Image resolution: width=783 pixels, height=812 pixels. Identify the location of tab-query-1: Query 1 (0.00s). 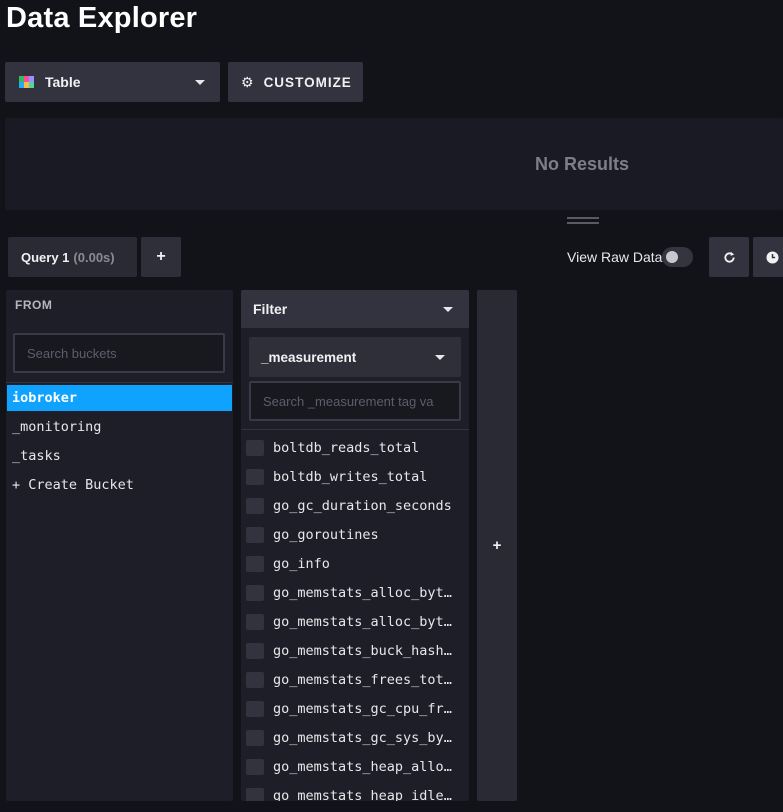
(72, 257).